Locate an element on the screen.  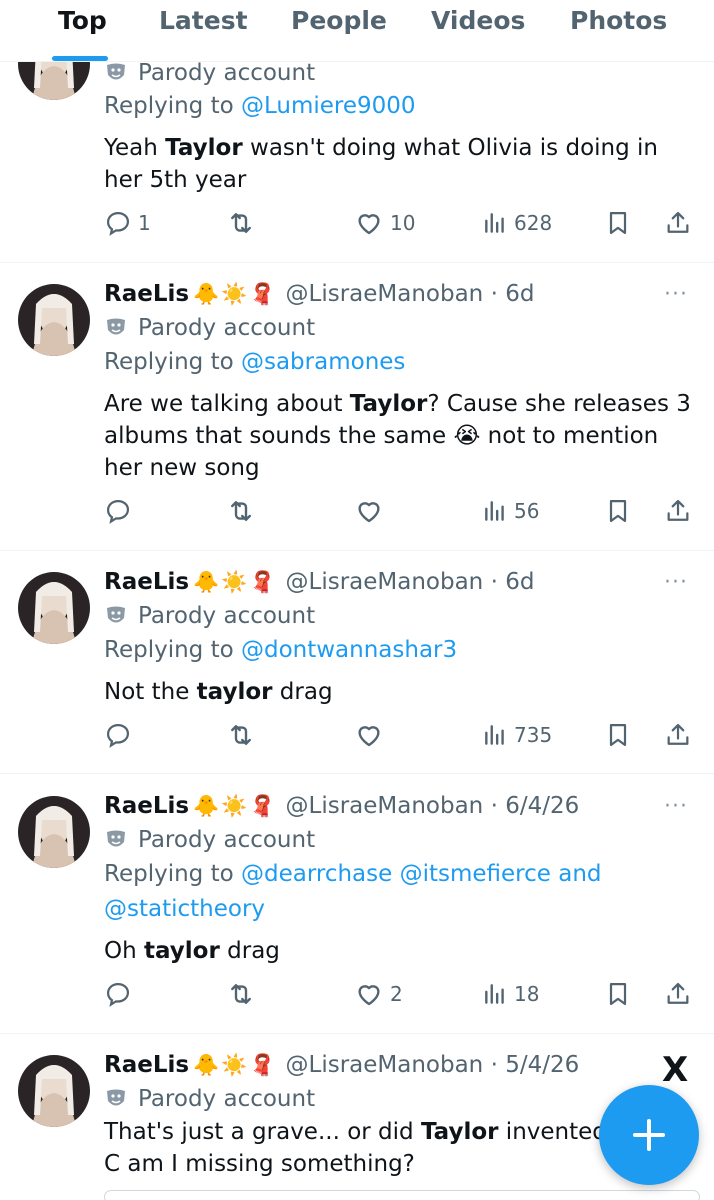
views-button: 628 is located at coordinates (517, 223).